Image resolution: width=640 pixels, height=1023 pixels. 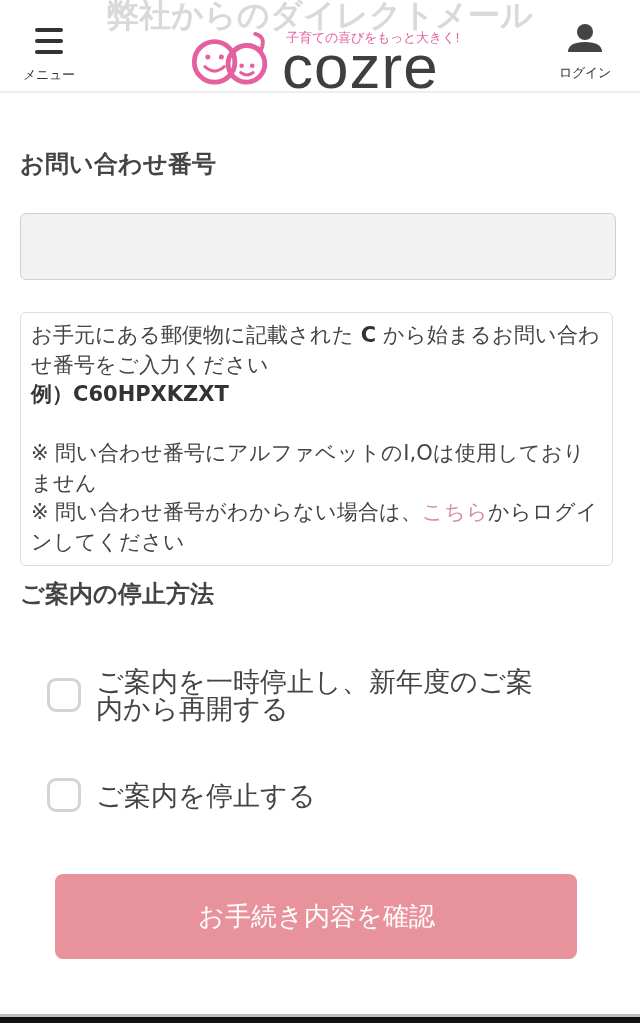 What do you see at coordinates (585, 38) in the screenshot?
I see `user-icon` at bounding box center [585, 38].